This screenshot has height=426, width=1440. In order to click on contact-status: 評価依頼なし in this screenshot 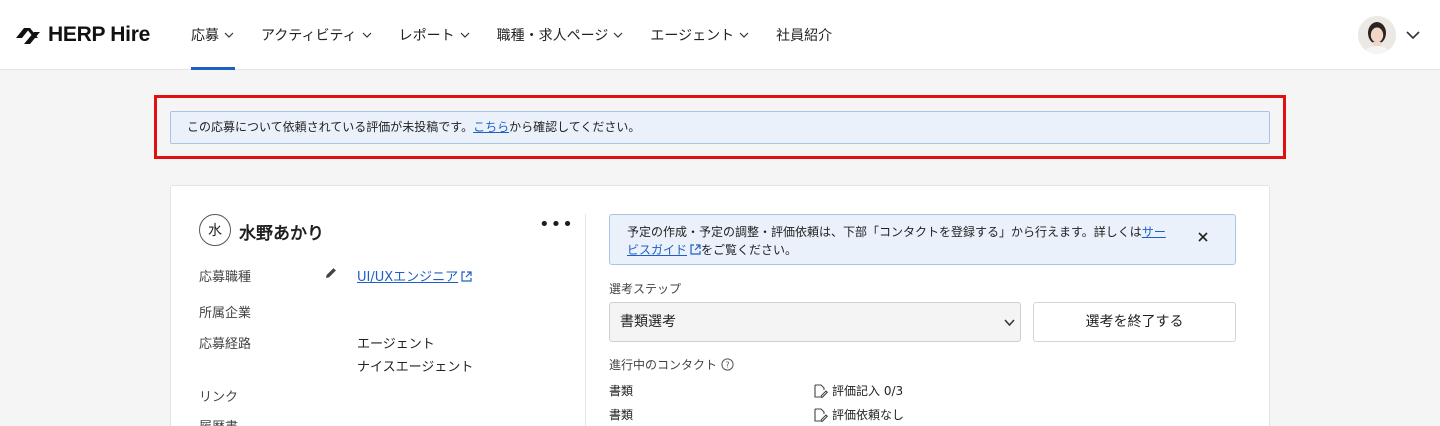, I will do `click(858, 414)`.